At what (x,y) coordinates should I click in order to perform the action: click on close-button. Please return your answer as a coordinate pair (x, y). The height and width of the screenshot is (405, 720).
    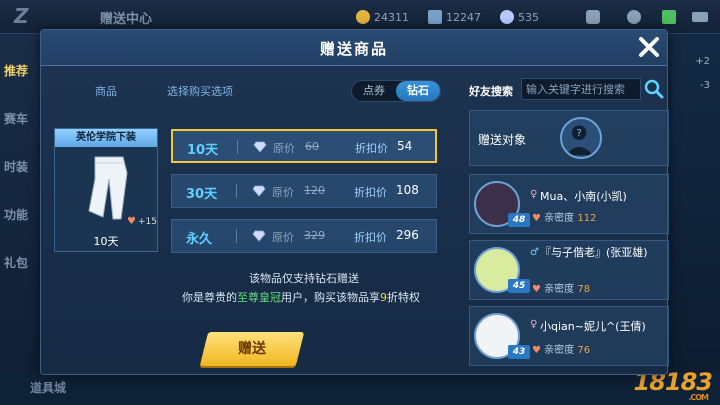
    Looking at the image, I should click on (649, 48).